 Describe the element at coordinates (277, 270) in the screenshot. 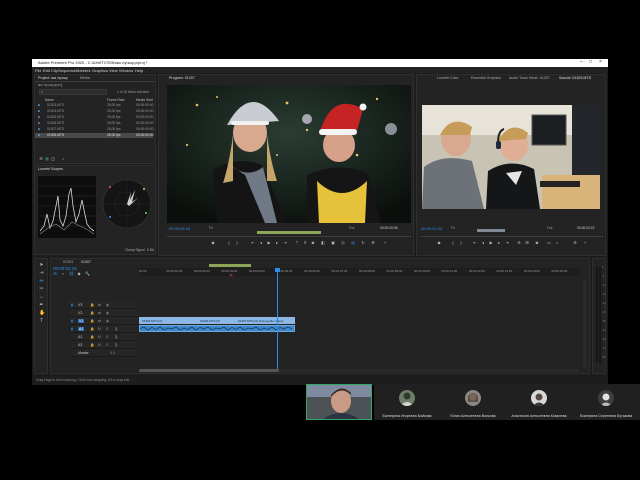

I see `playhead-handle` at that location.